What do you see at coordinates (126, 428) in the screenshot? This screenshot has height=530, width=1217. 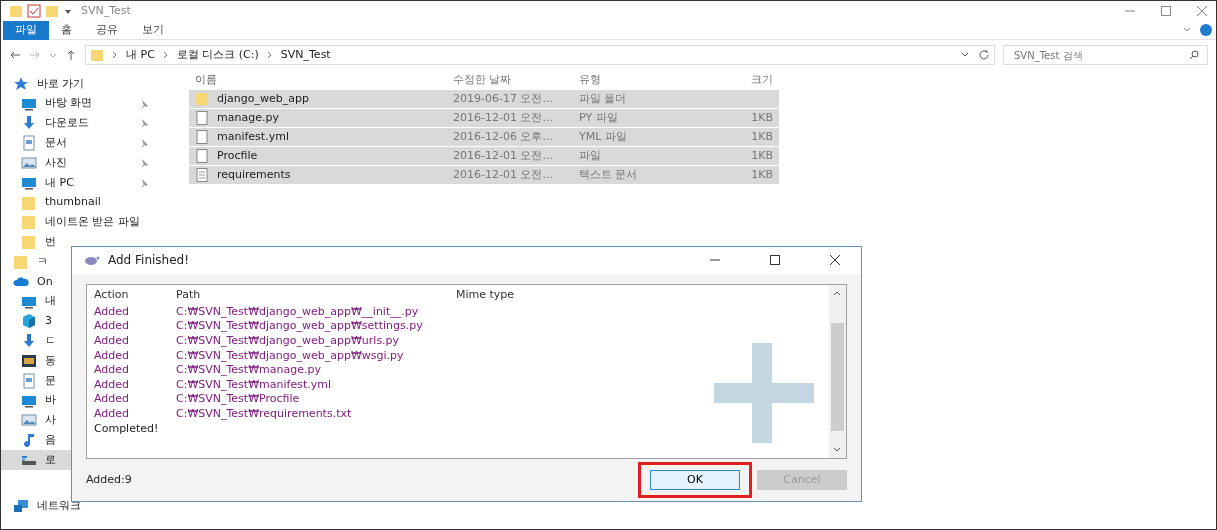 I see `log-action: Completed!` at bounding box center [126, 428].